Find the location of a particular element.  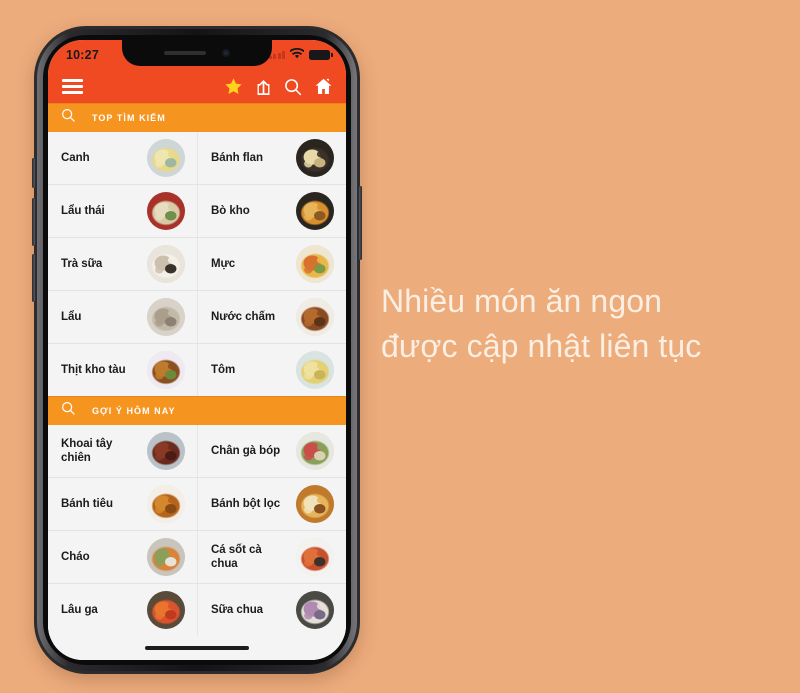

beef-stew-thumb is located at coordinates (315, 211).